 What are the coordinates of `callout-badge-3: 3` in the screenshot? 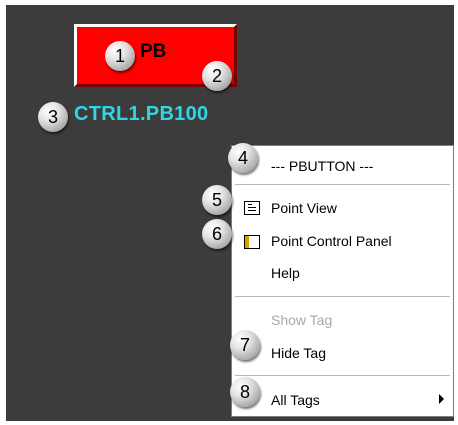 It's located at (53, 117).